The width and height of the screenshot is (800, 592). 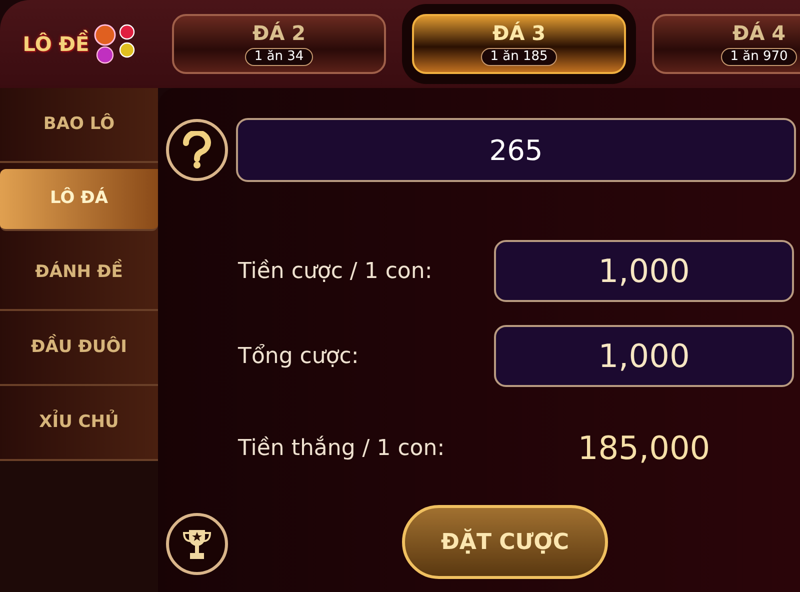 What do you see at coordinates (299, 356) in the screenshot?
I see `field-label: Tổng cược:` at bounding box center [299, 356].